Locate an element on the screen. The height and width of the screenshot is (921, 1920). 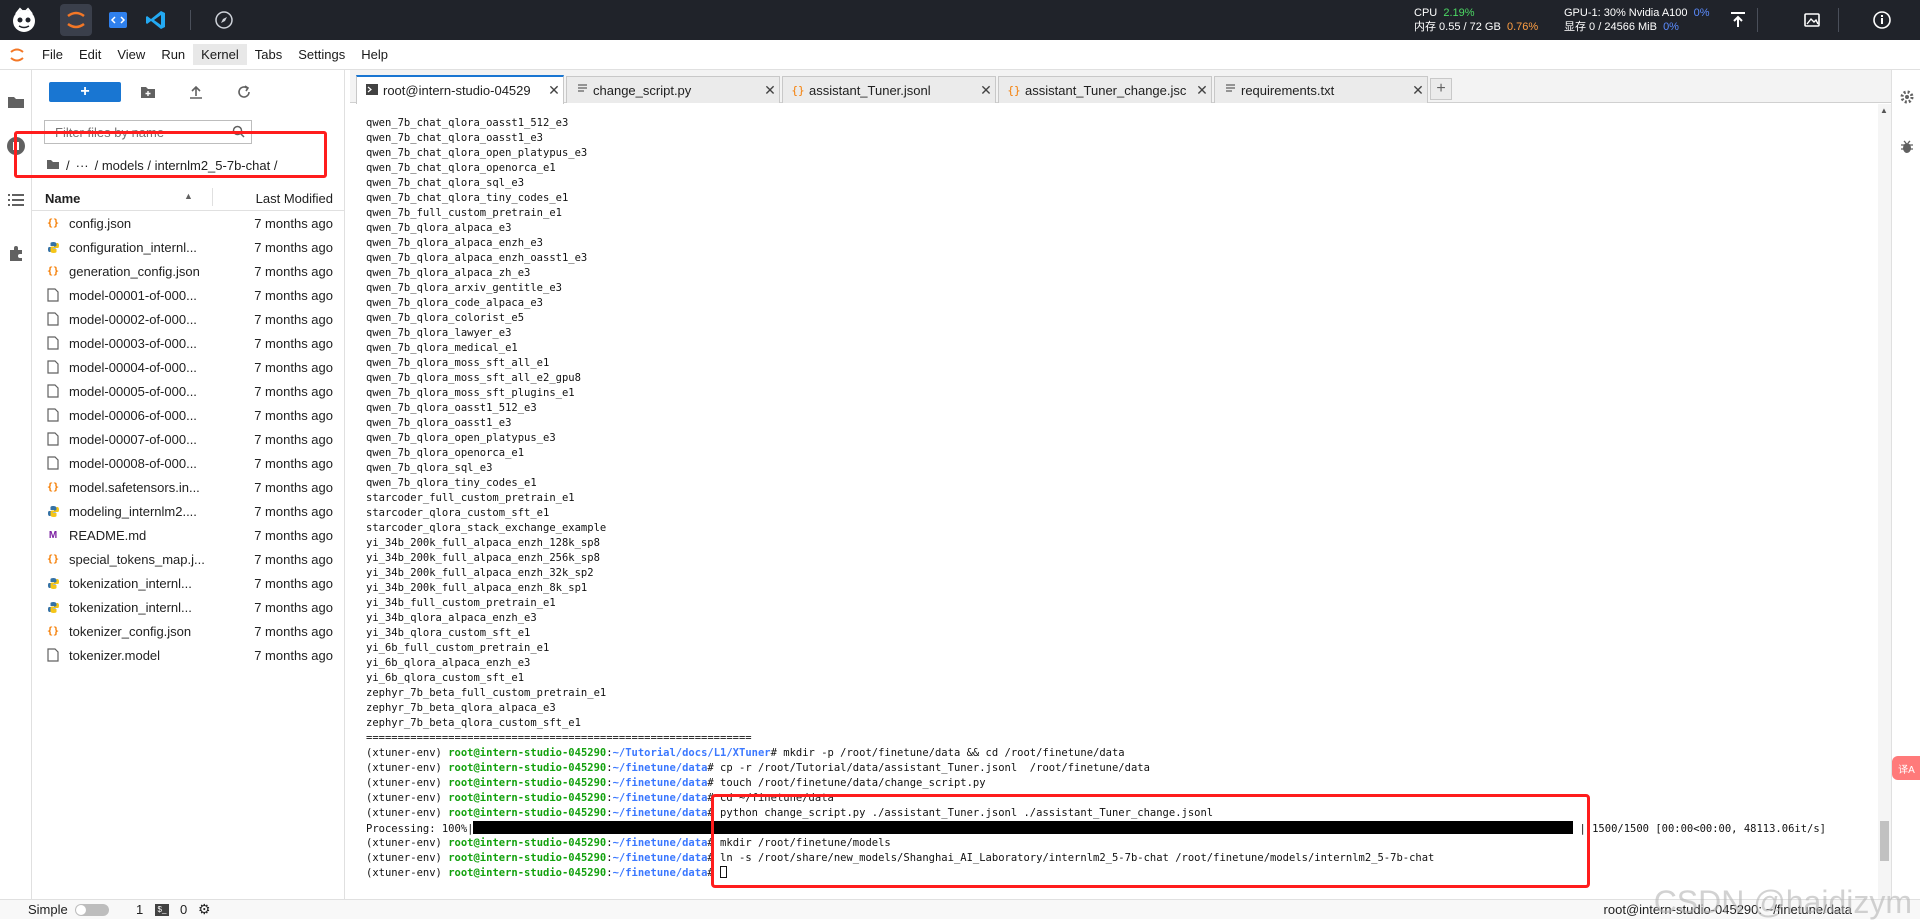
table-of-contents-icon is located at coordinates (16, 200).